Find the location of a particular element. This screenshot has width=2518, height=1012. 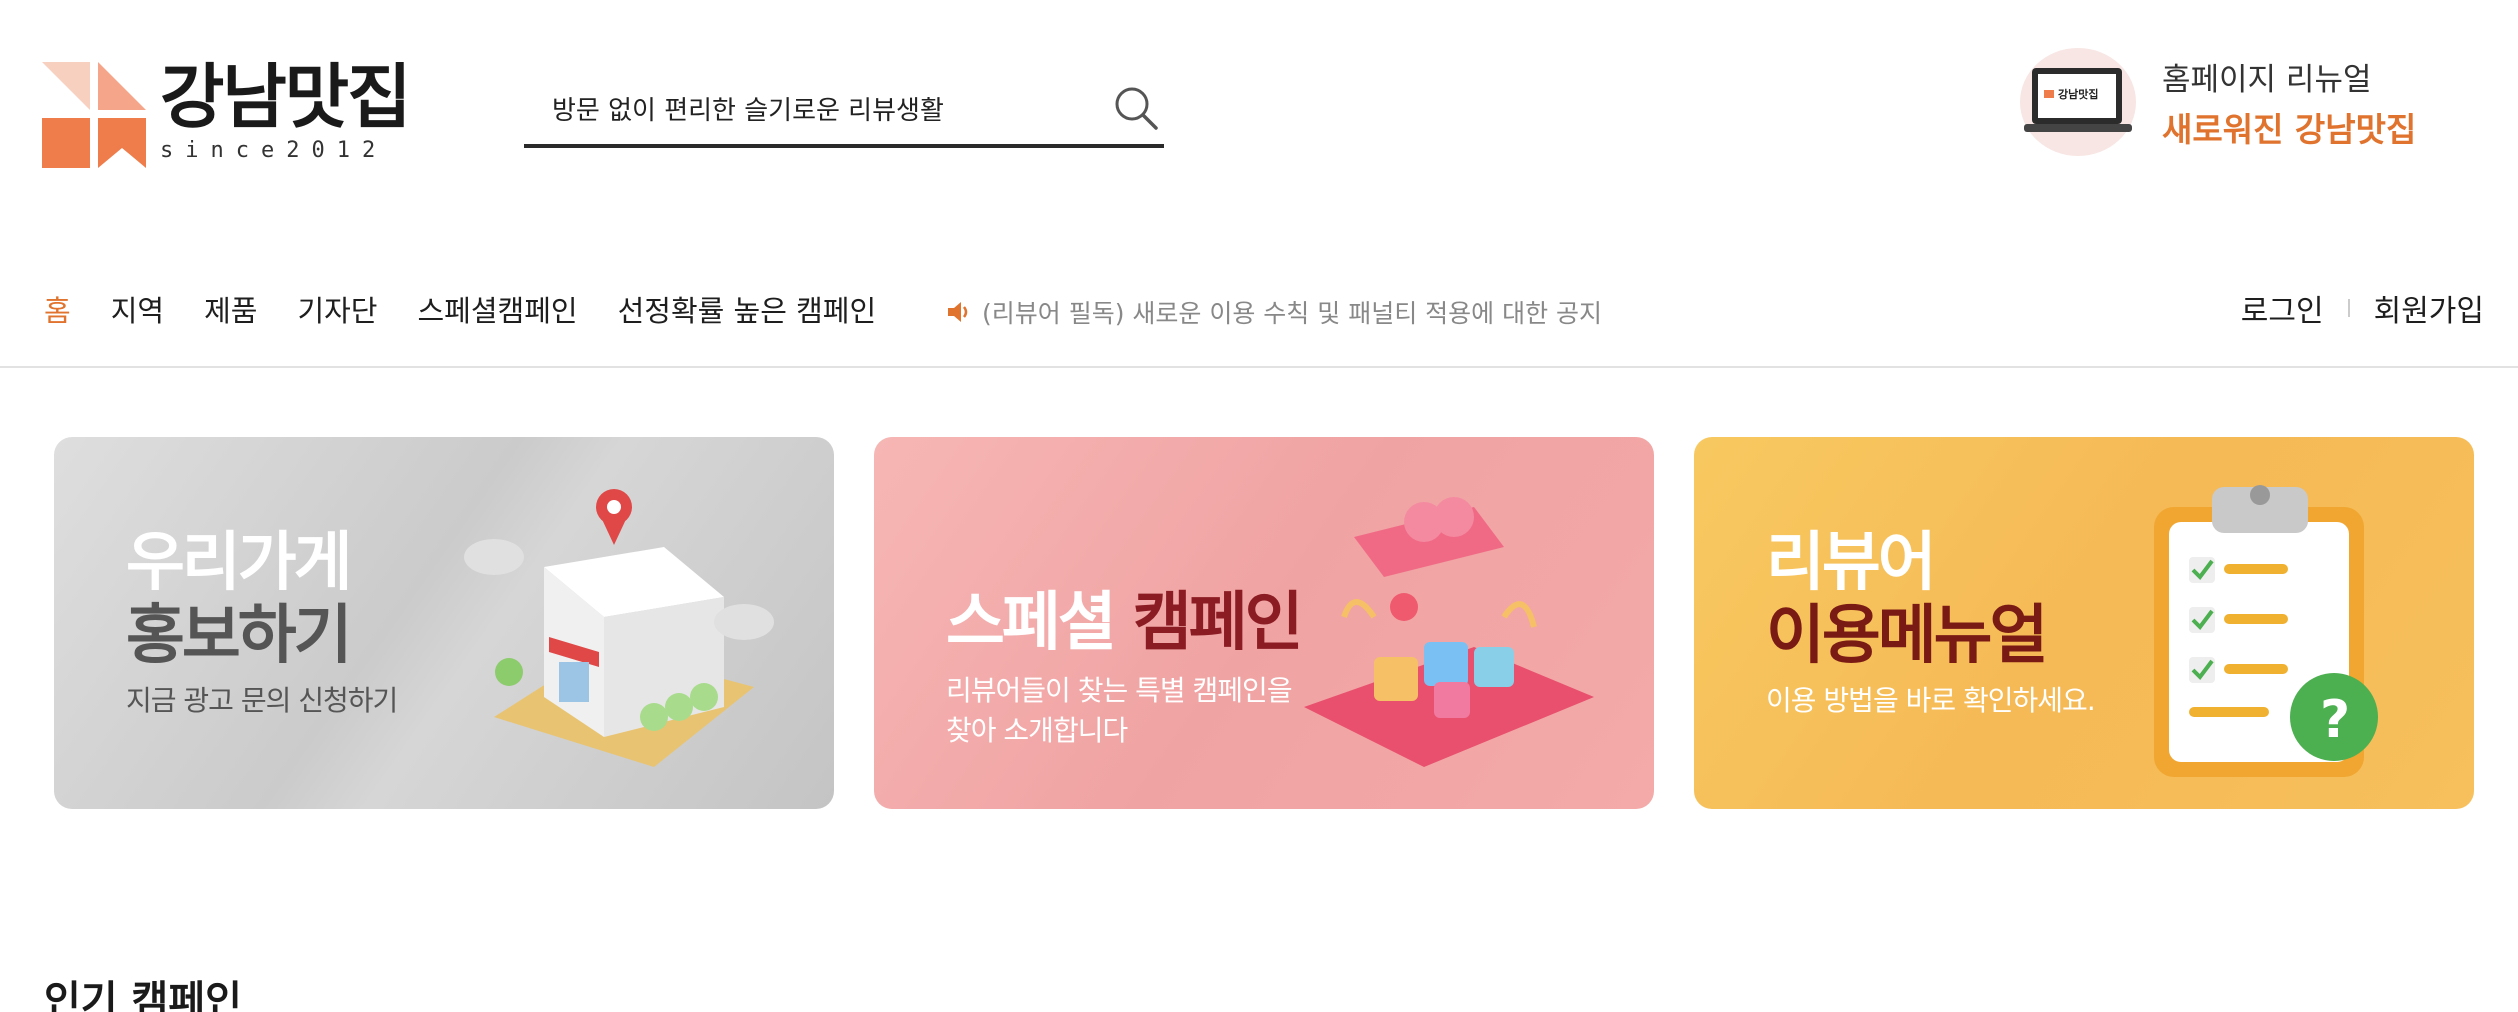

notice-ticker: (리뷰어 필독) 새로운 이용 수칙 및 패널티 적용에 대한 공지 is located at coordinates (1274, 312).